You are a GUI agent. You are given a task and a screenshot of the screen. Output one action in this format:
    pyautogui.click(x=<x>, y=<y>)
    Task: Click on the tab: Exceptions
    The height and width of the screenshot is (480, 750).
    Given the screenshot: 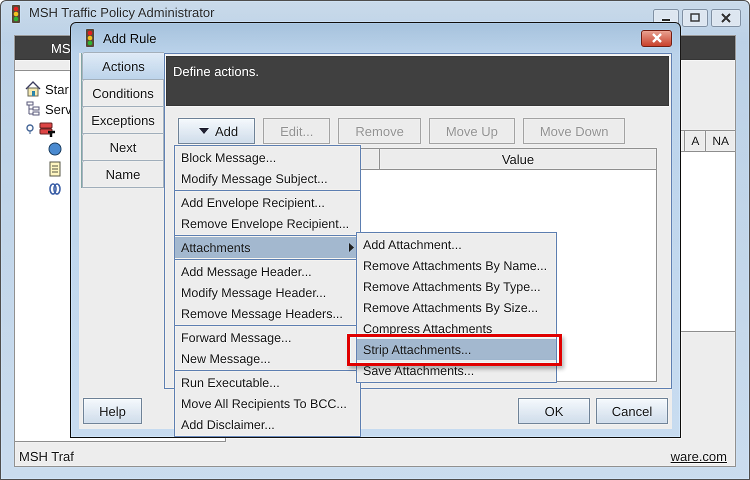 What is the action you would take?
    pyautogui.click(x=123, y=120)
    